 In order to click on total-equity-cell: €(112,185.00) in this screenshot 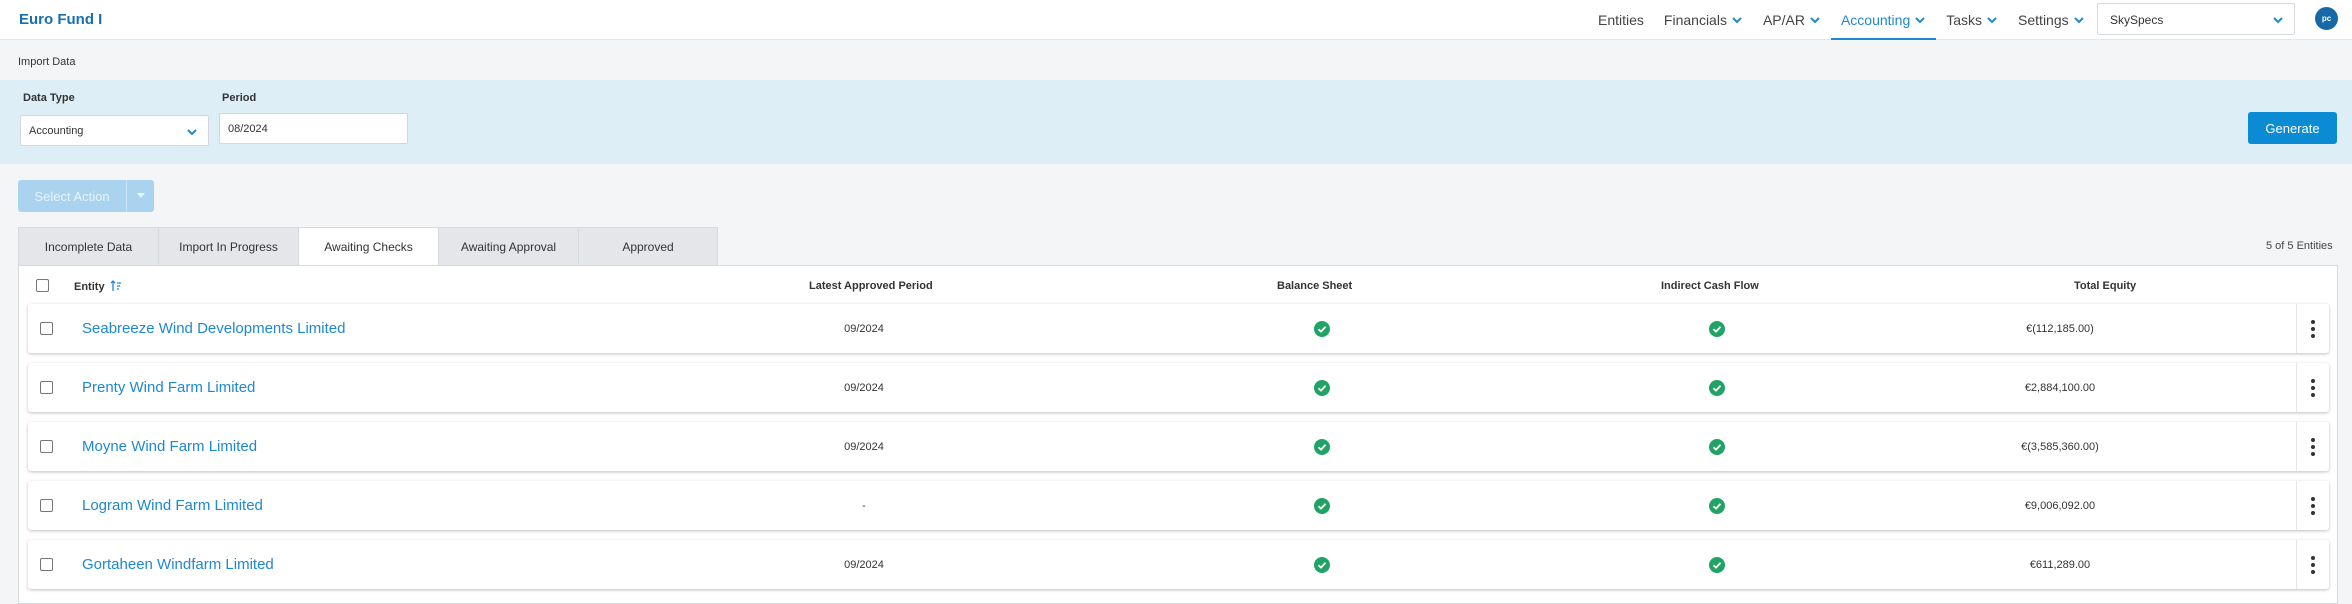, I will do `click(2060, 329)`.